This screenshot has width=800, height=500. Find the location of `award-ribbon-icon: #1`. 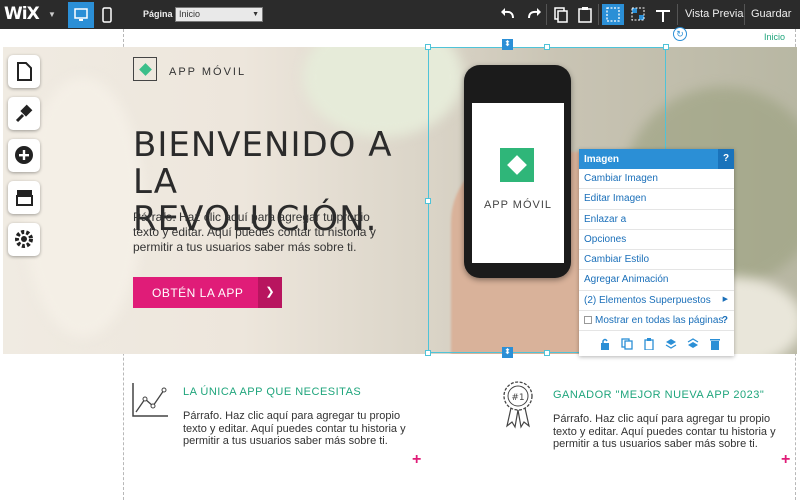

award-ribbon-icon: #1 is located at coordinates (518, 404).